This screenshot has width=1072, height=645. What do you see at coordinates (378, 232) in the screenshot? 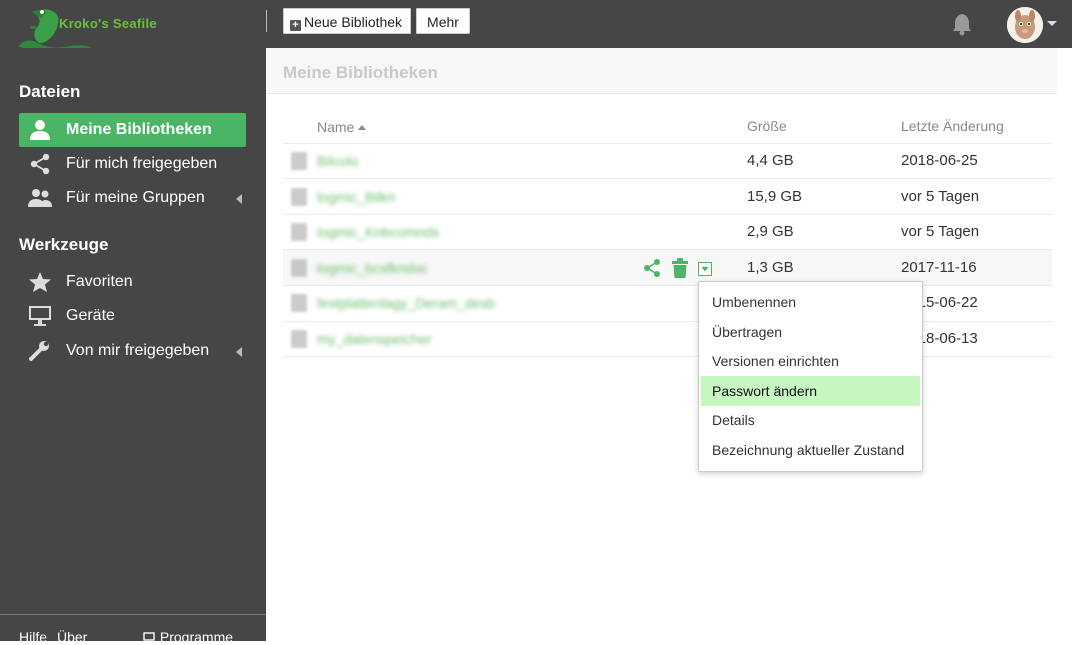
I see `library-name: logmic_Knbcomnds` at bounding box center [378, 232].